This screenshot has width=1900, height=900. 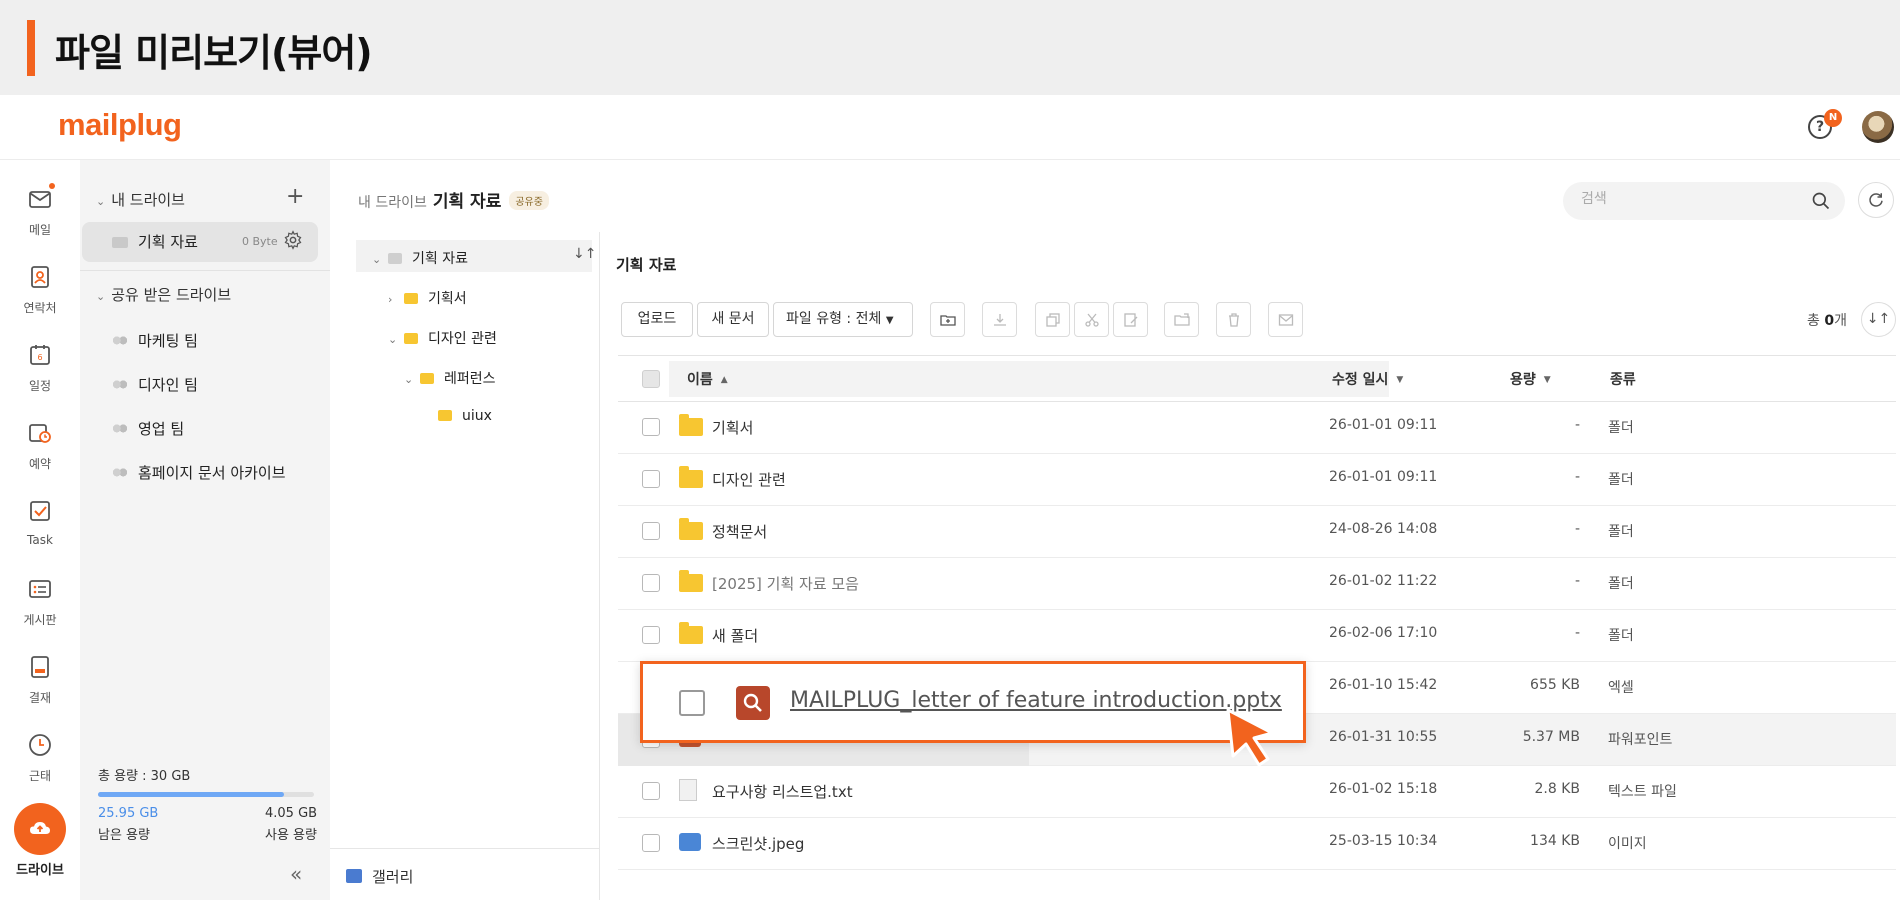 What do you see at coordinates (40, 290) in the screenshot?
I see `rail-item-contacts: 연락처` at bounding box center [40, 290].